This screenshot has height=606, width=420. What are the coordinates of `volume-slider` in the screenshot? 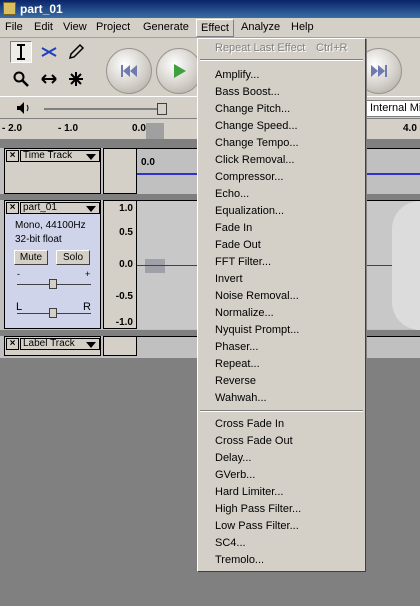 It's located at (104, 109).